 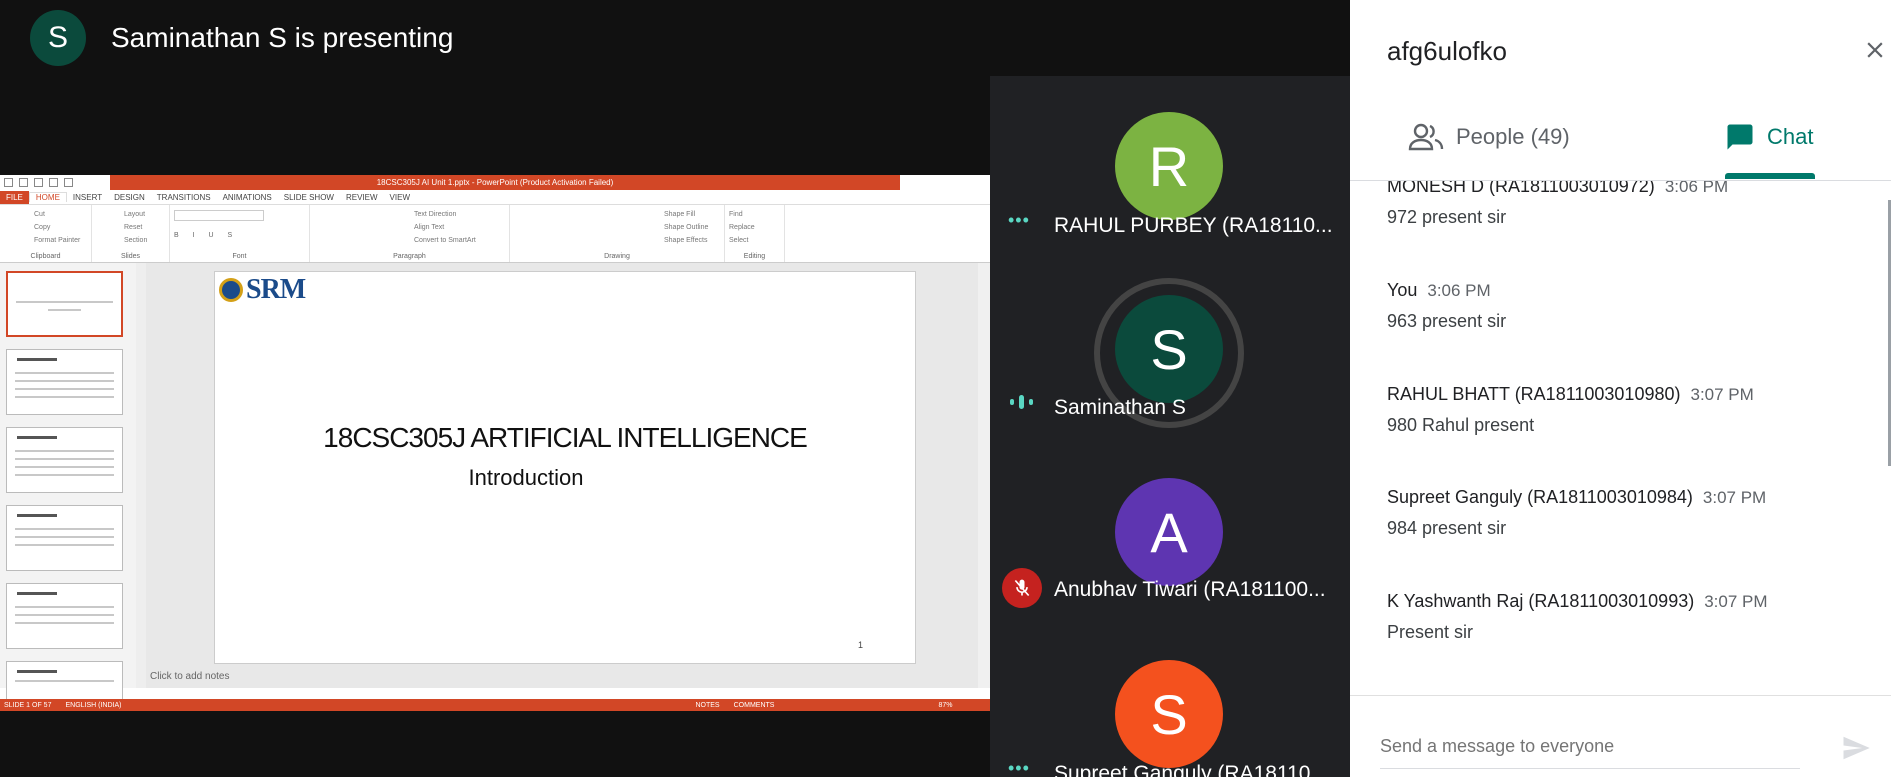 I want to click on close-panel-button, so click(x=1875, y=50).